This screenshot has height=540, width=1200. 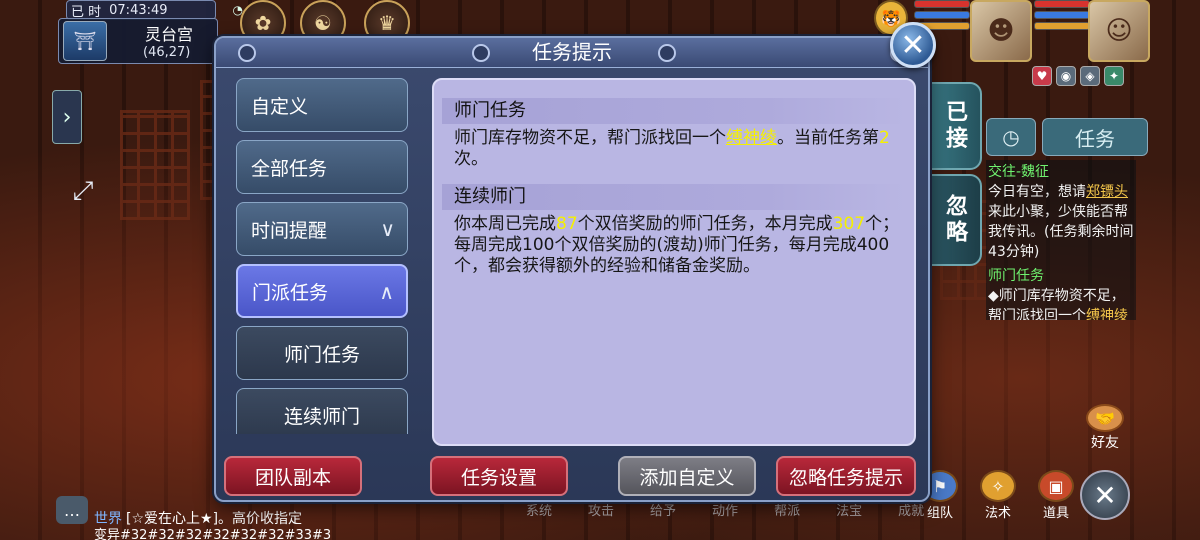 What do you see at coordinates (1037, 192) in the screenshot?
I see `quest-text: 今日有空，想请` at bounding box center [1037, 192].